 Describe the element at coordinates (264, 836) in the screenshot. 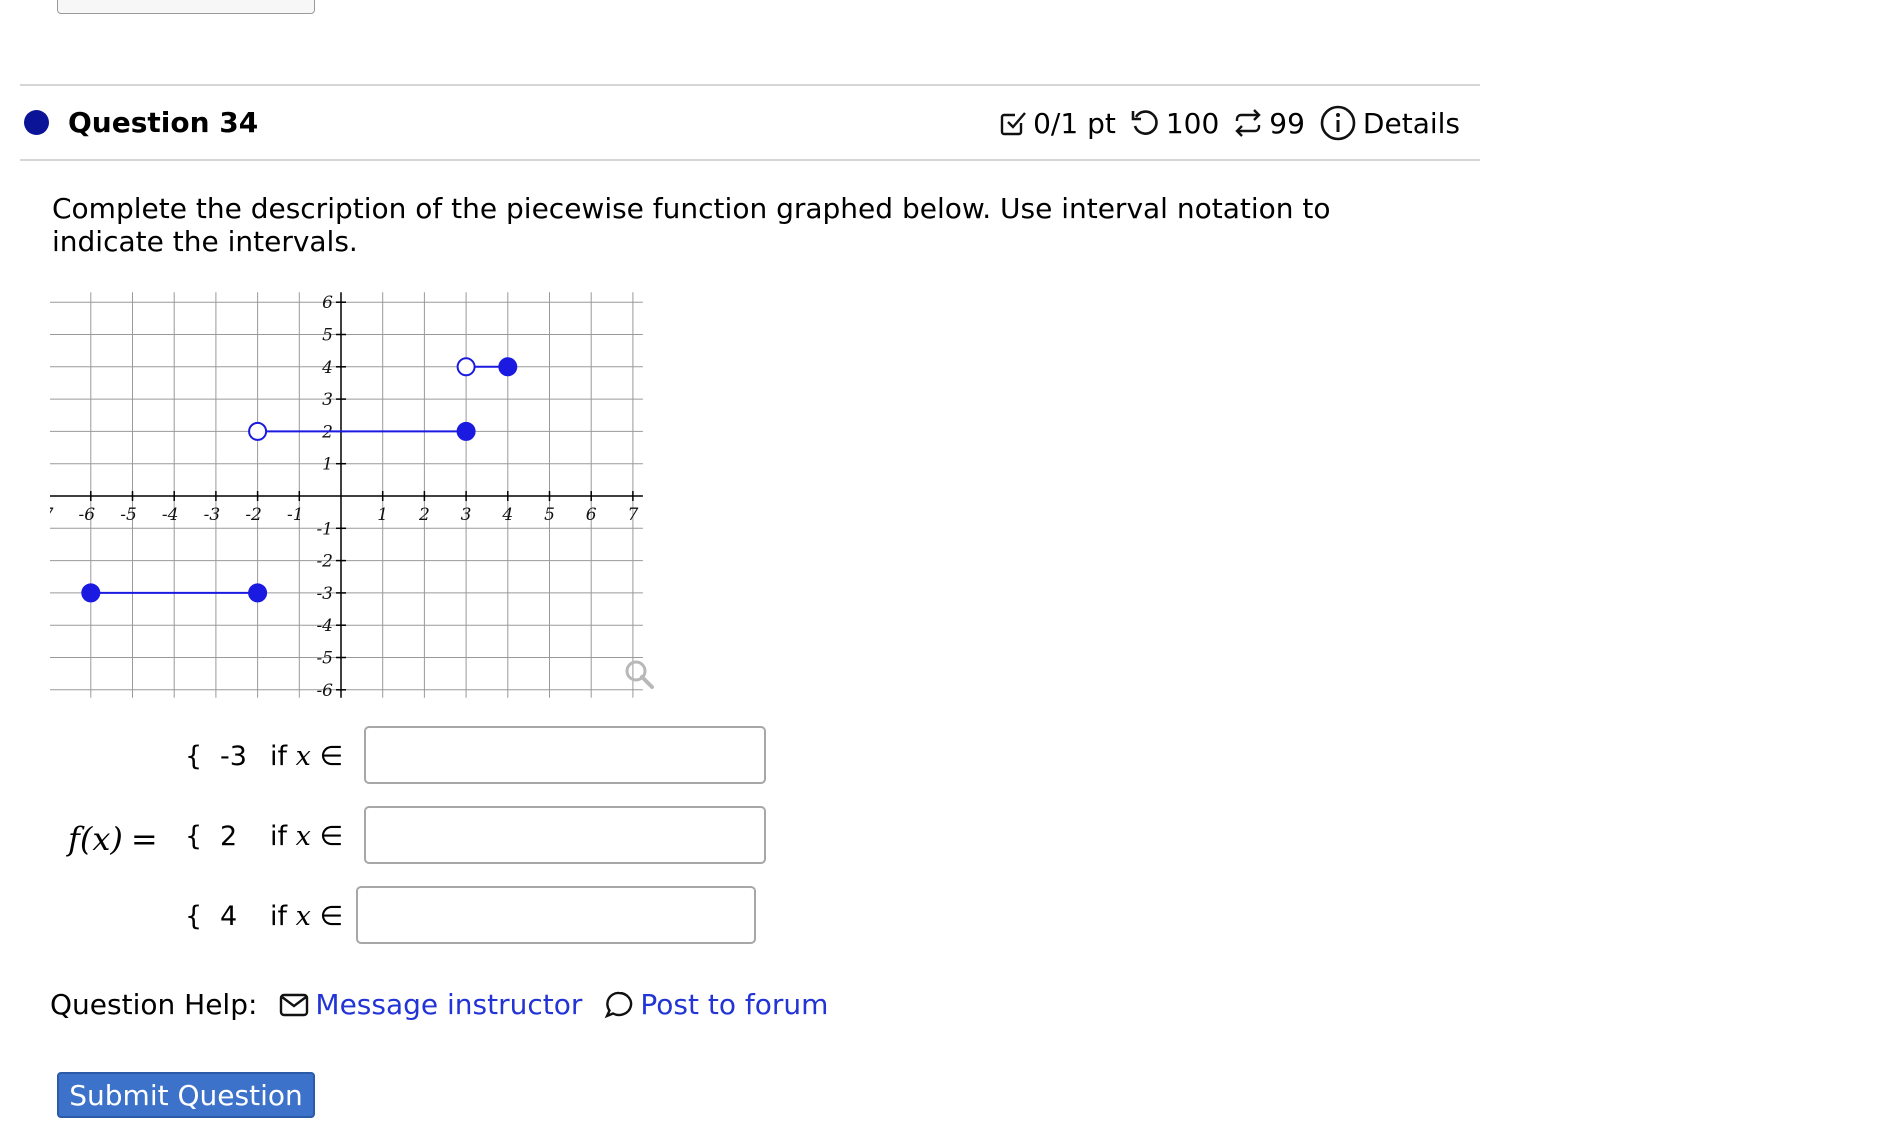

I see `formula-row-2: { 2 if x ∈` at that location.